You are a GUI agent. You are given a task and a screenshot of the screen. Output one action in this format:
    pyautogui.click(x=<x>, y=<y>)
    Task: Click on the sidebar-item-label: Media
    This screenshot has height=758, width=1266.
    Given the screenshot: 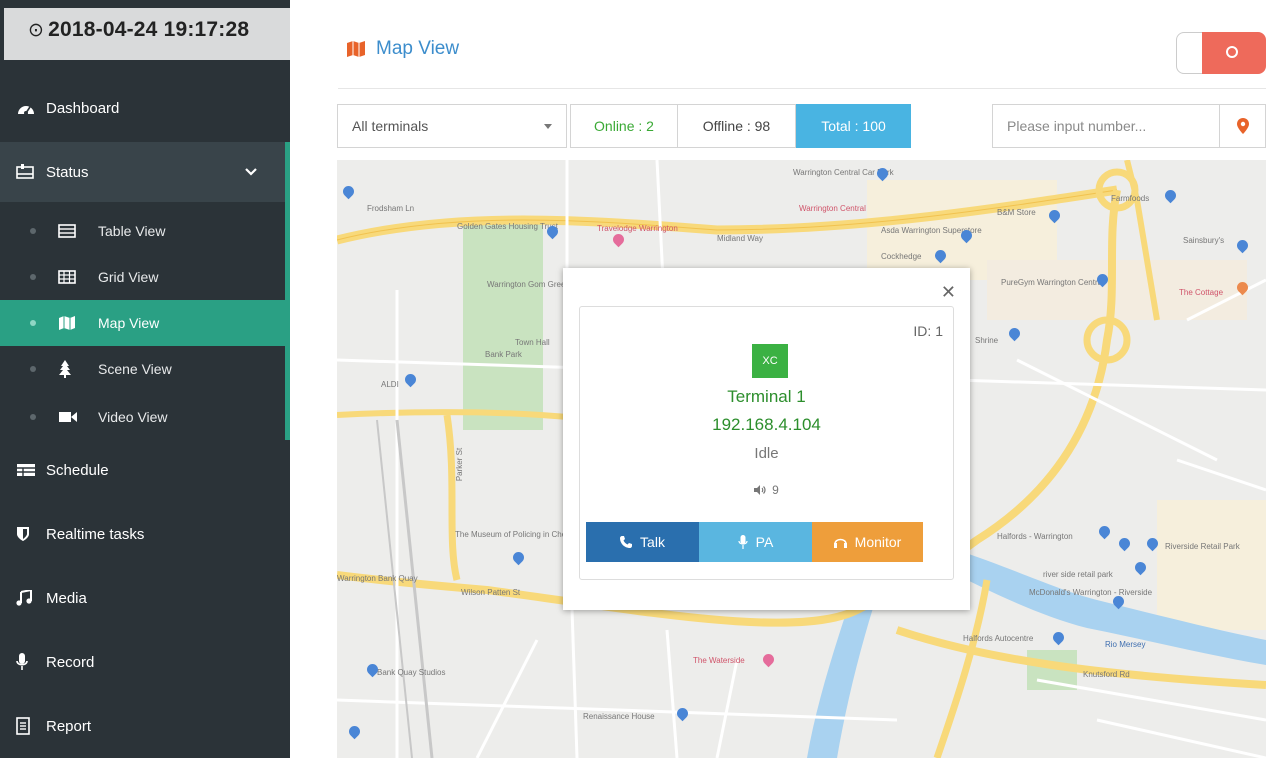 What is the action you would take?
    pyautogui.click(x=66, y=598)
    